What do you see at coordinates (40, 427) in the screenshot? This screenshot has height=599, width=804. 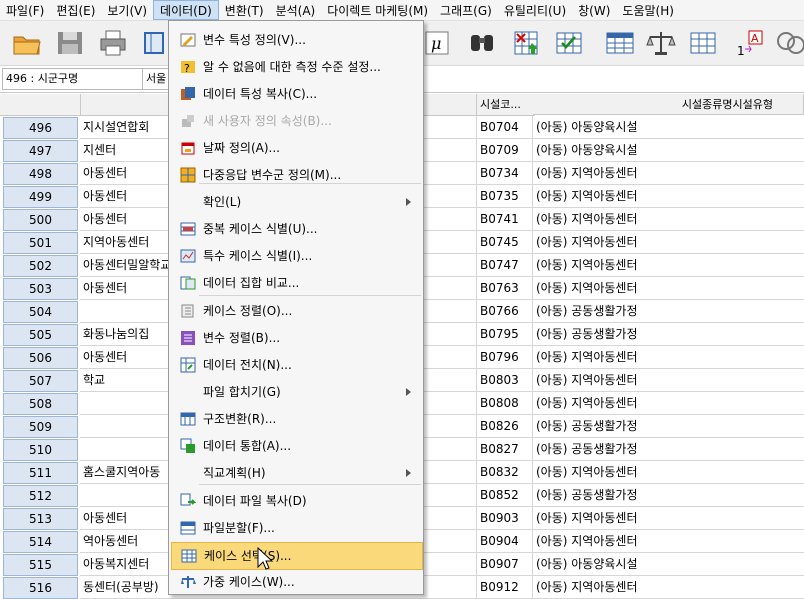 I see `row-number: 509` at bounding box center [40, 427].